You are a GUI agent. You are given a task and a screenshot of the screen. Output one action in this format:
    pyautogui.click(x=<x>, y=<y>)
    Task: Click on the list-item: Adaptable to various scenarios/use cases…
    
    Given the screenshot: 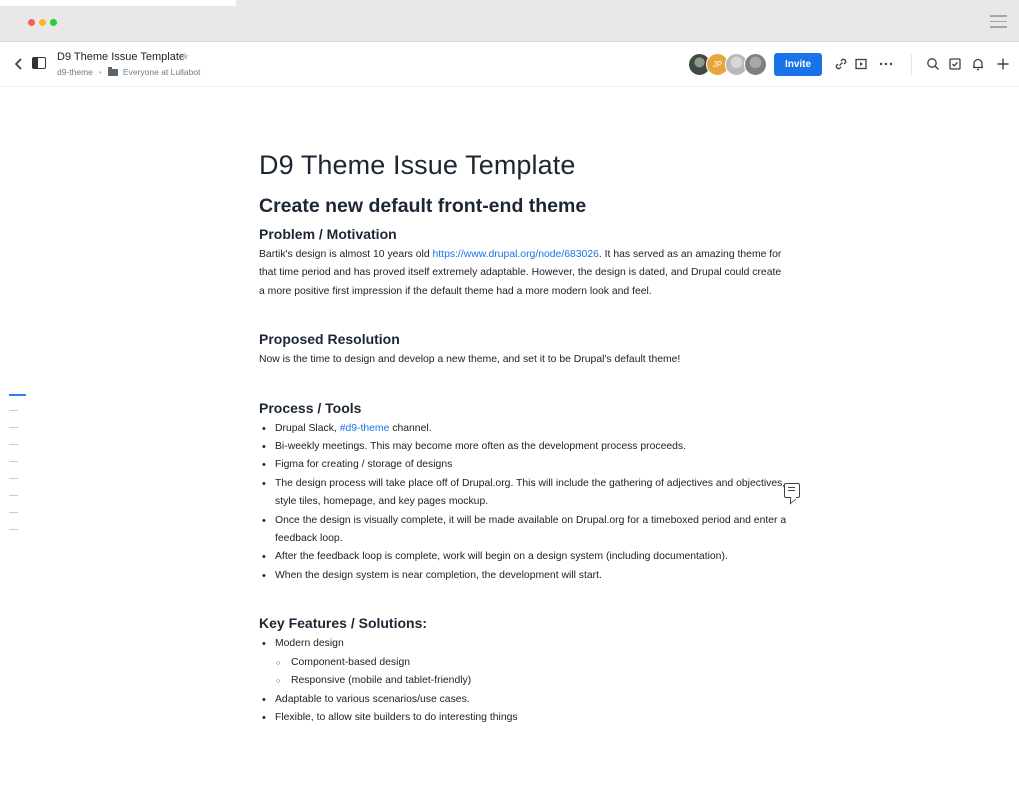 What is the action you would take?
    pyautogui.click(x=524, y=700)
    